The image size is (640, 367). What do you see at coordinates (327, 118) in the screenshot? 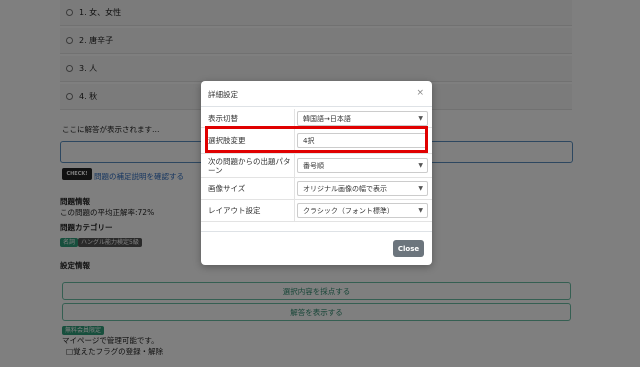
I see `select-value: 韓国語→日本語` at bounding box center [327, 118].